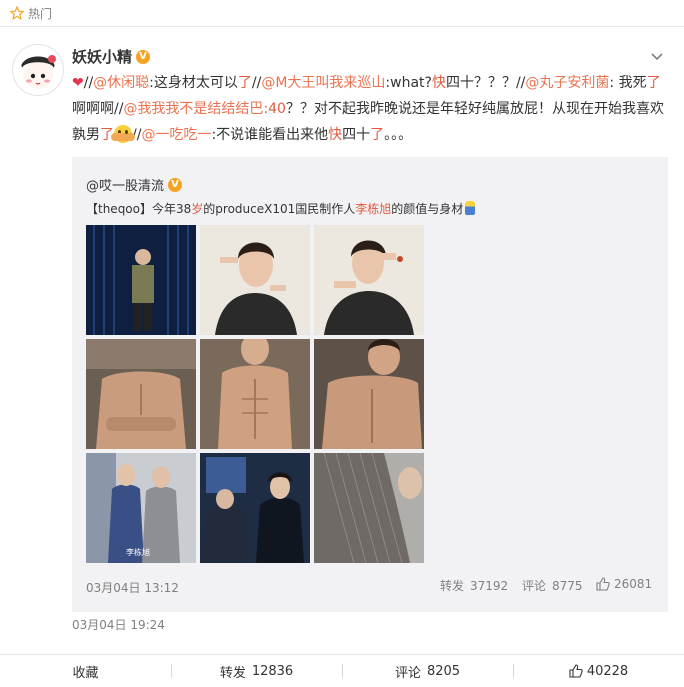  I want to click on chevron-down-icon, so click(657, 57).